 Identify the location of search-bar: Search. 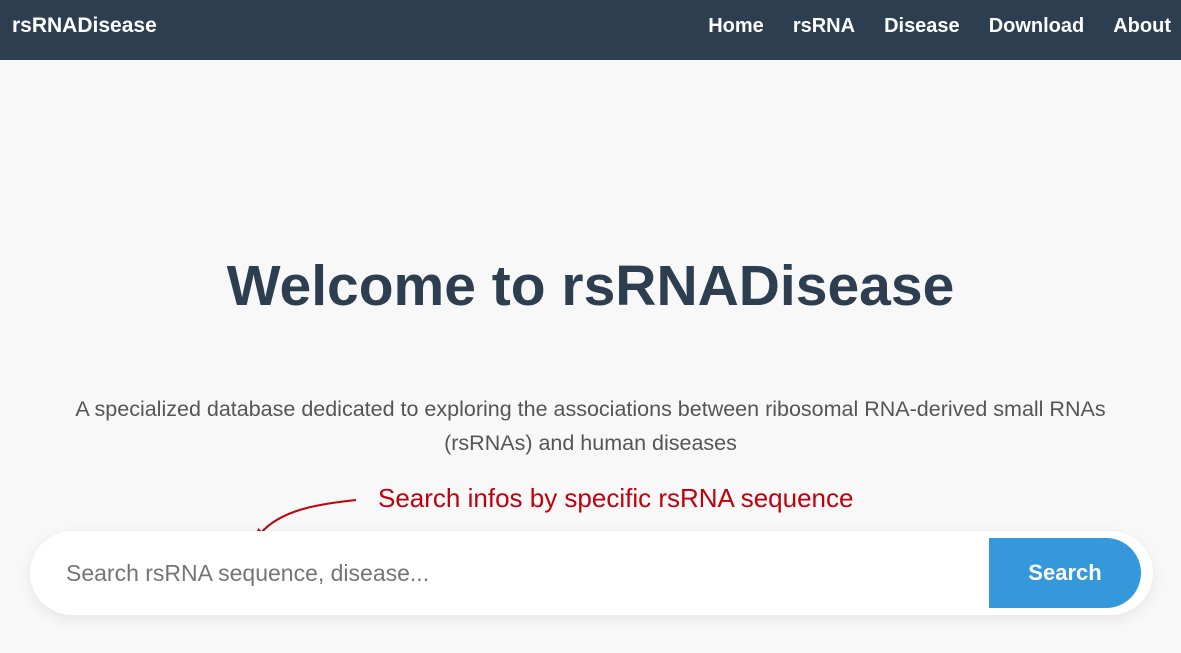
(591, 573).